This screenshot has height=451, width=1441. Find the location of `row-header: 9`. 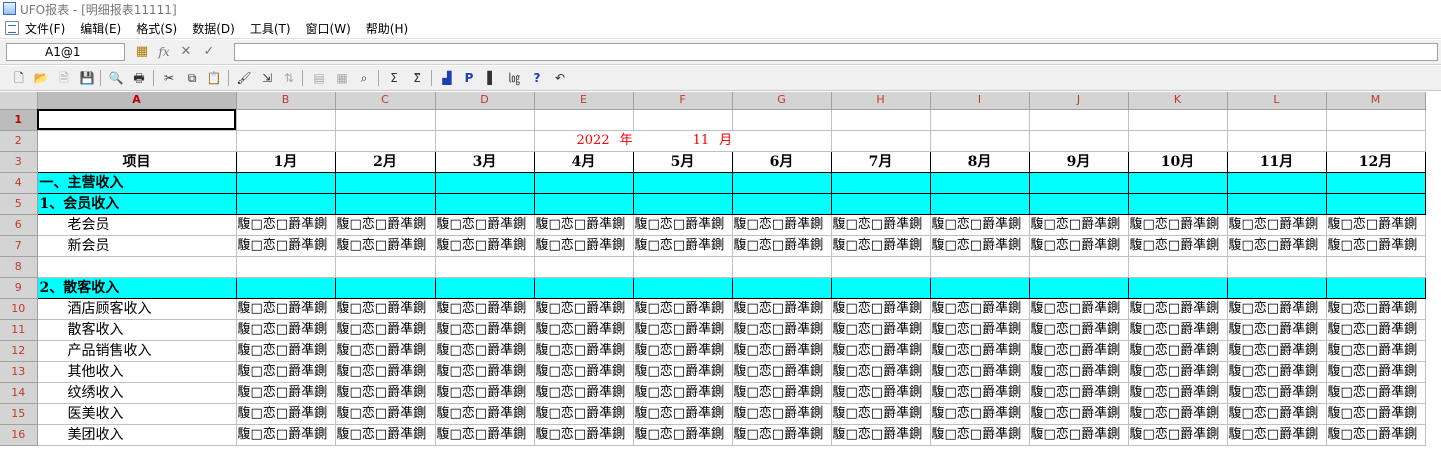

row-header: 9 is located at coordinates (19, 288).